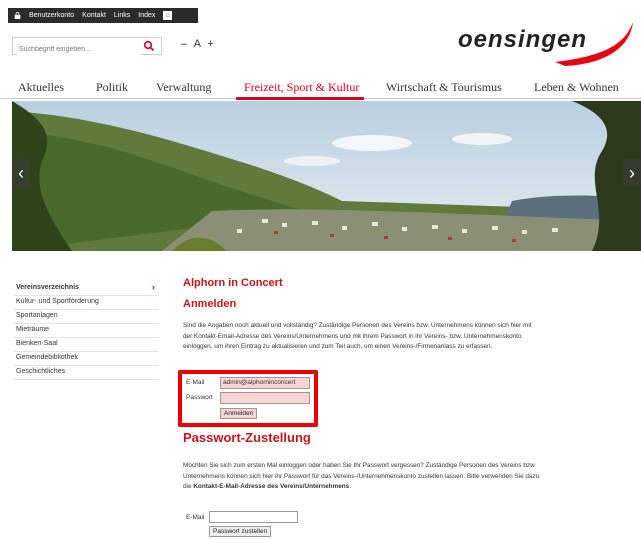  What do you see at coordinates (112, 87) in the screenshot?
I see `nav-item-politik: Politik` at bounding box center [112, 87].